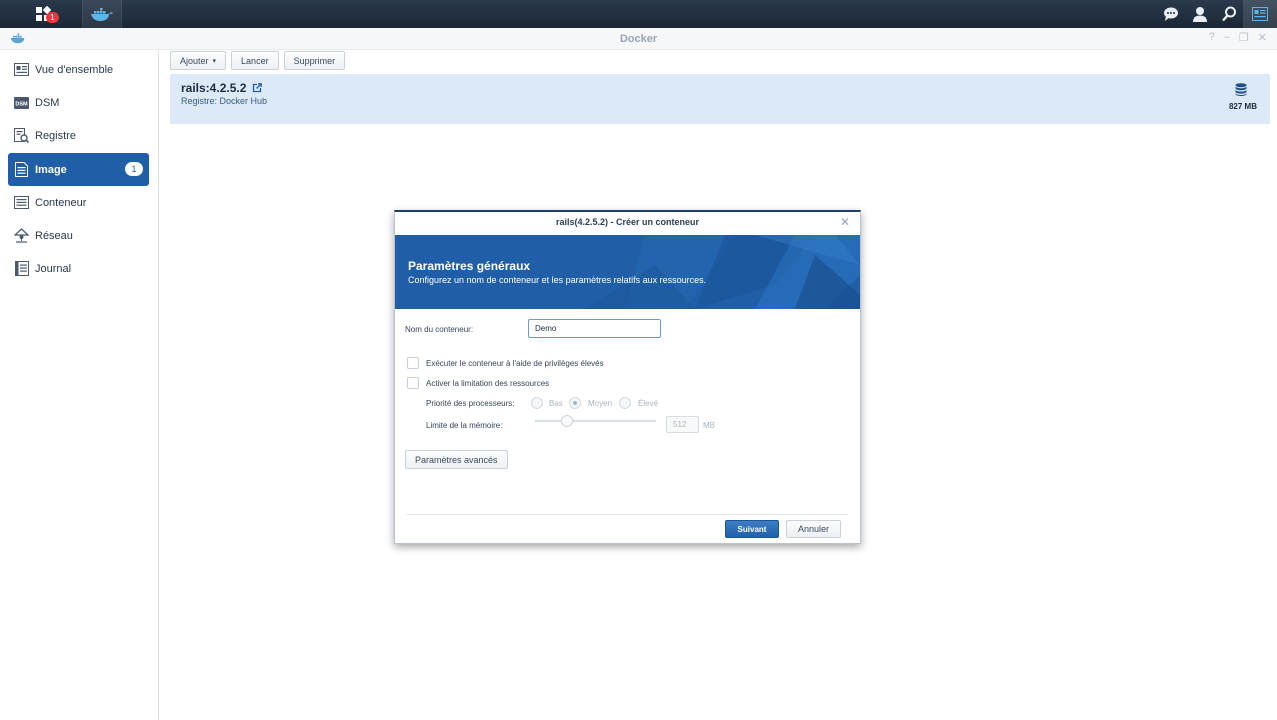 This screenshot has width=1277, height=720. I want to click on dsm-icon: DSM, so click(21, 102).